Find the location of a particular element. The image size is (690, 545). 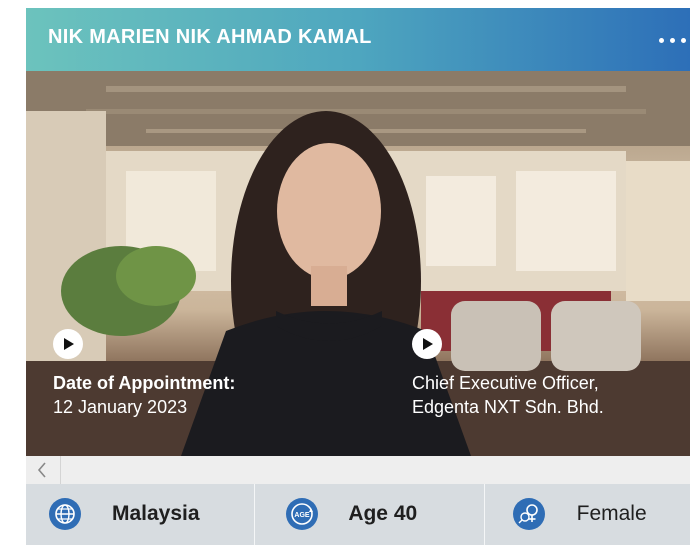

gender-label: Female is located at coordinates (611, 513).